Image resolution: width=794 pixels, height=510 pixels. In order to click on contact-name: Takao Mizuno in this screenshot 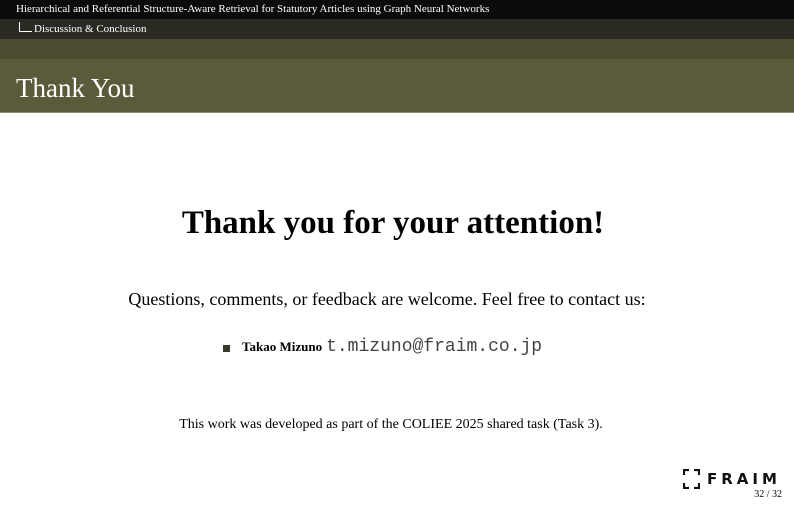, I will do `click(282, 346)`.